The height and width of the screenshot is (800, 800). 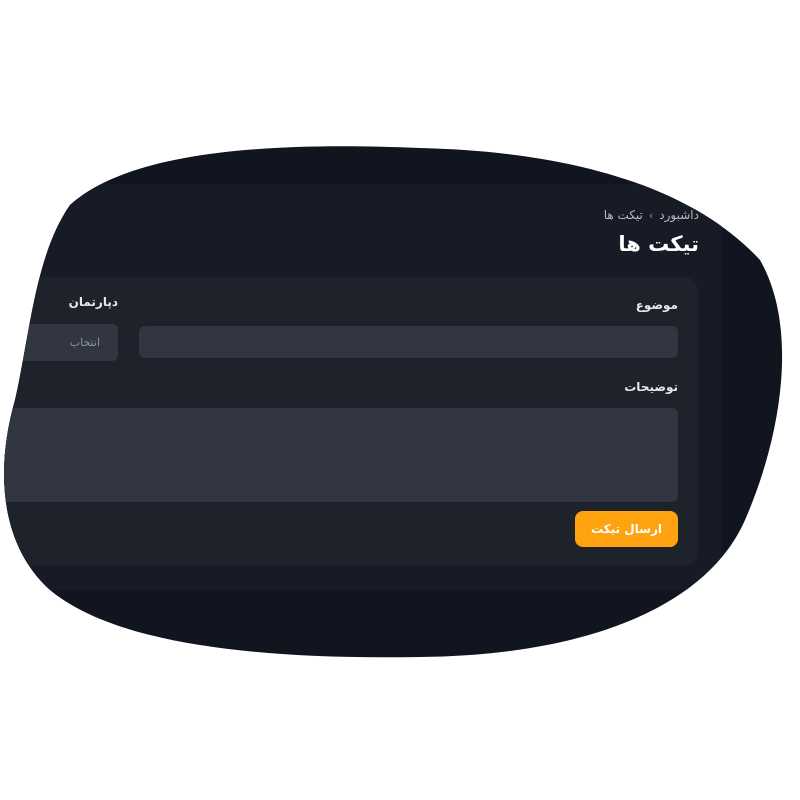 I want to click on breadcrumb-root: داشبورد, so click(x=679, y=215).